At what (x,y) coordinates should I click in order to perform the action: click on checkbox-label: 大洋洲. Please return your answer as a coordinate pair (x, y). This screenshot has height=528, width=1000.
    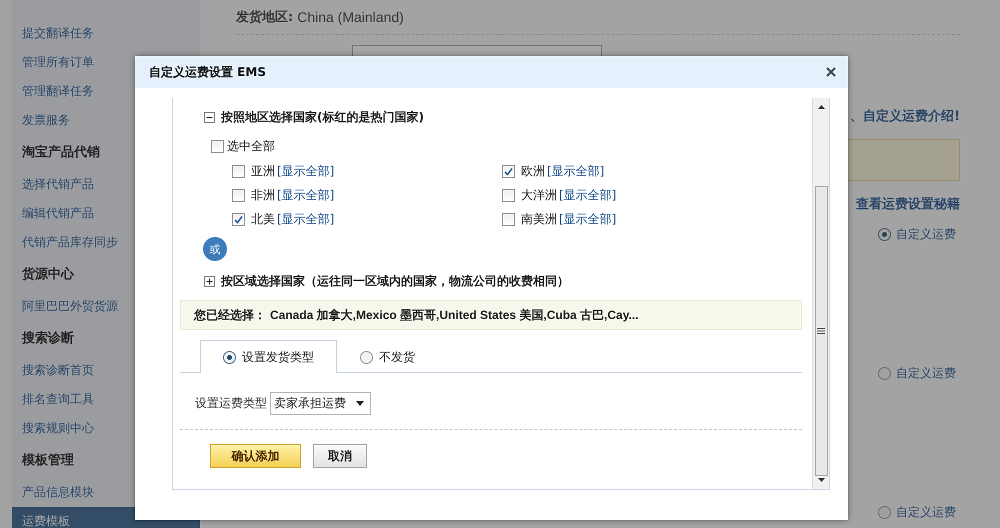
    Looking at the image, I should click on (539, 195).